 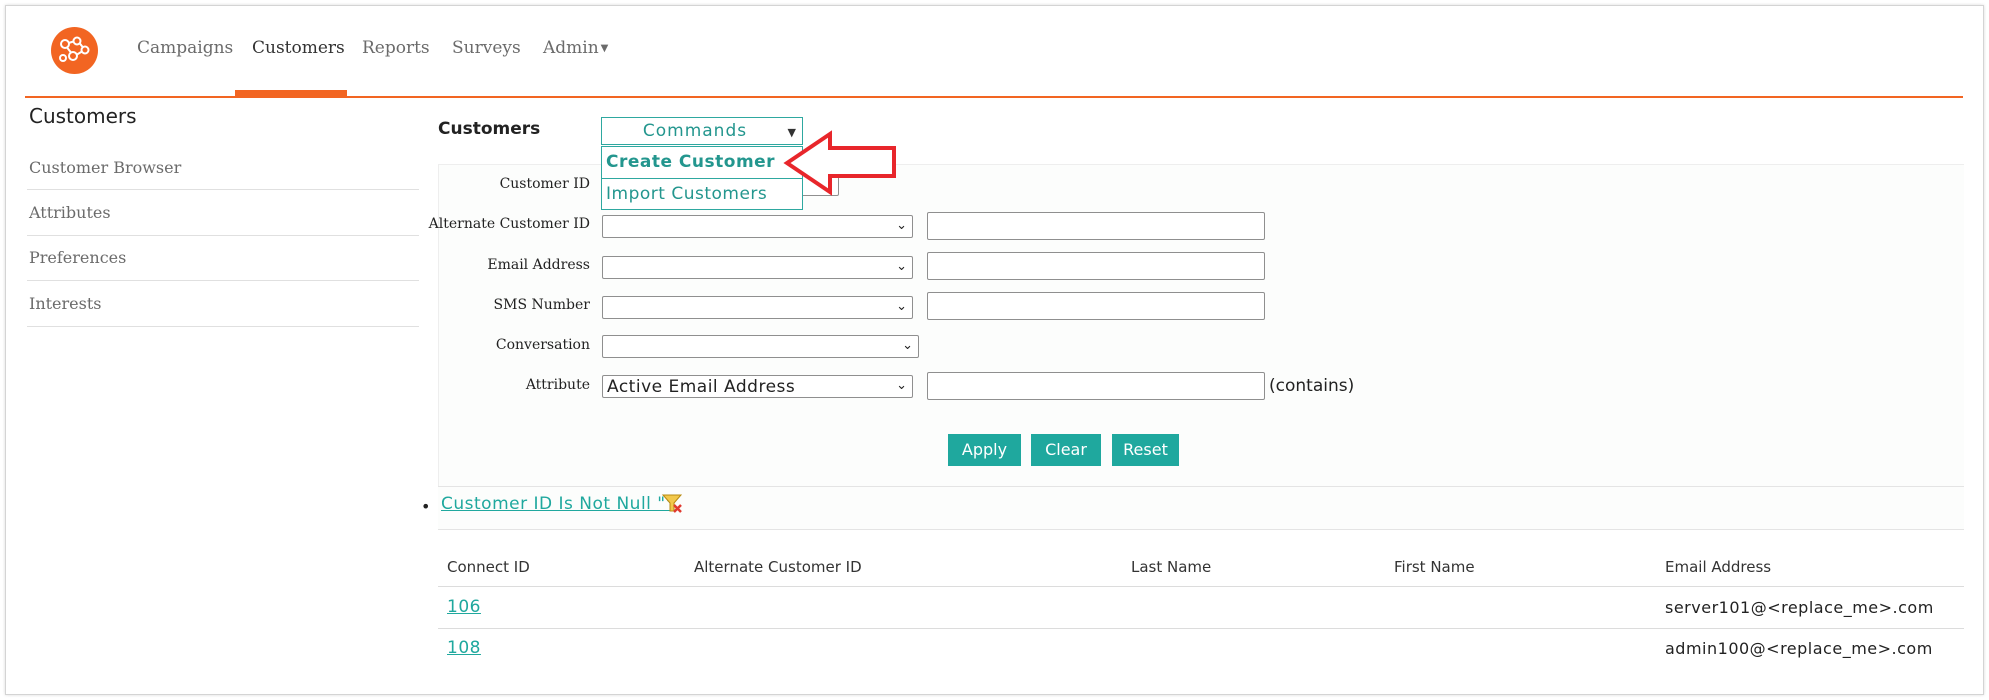 I want to click on logo-network-icon, so click(x=74, y=49).